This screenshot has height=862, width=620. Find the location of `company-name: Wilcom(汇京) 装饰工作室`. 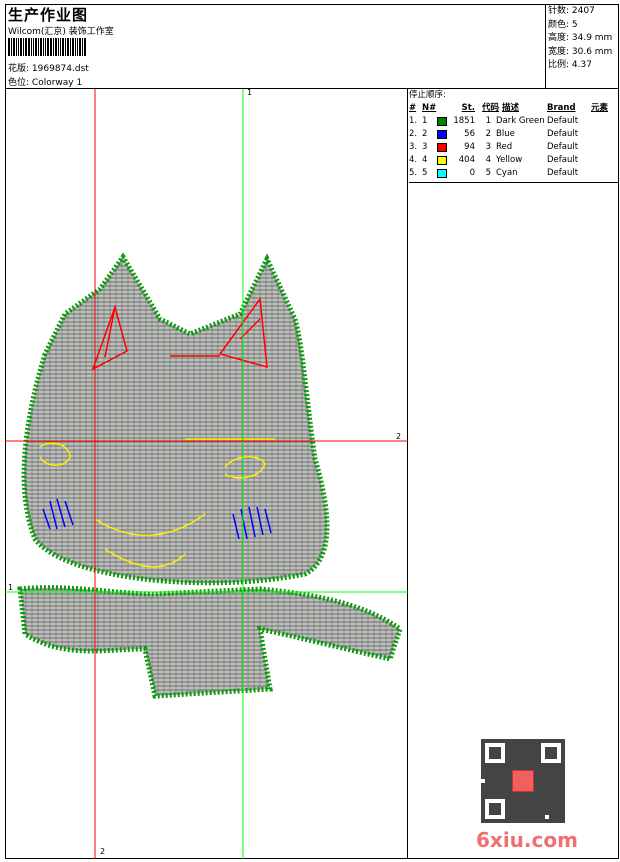

company-name: Wilcom(汇京) 装饰工作室 is located at coordinates (61, 32).